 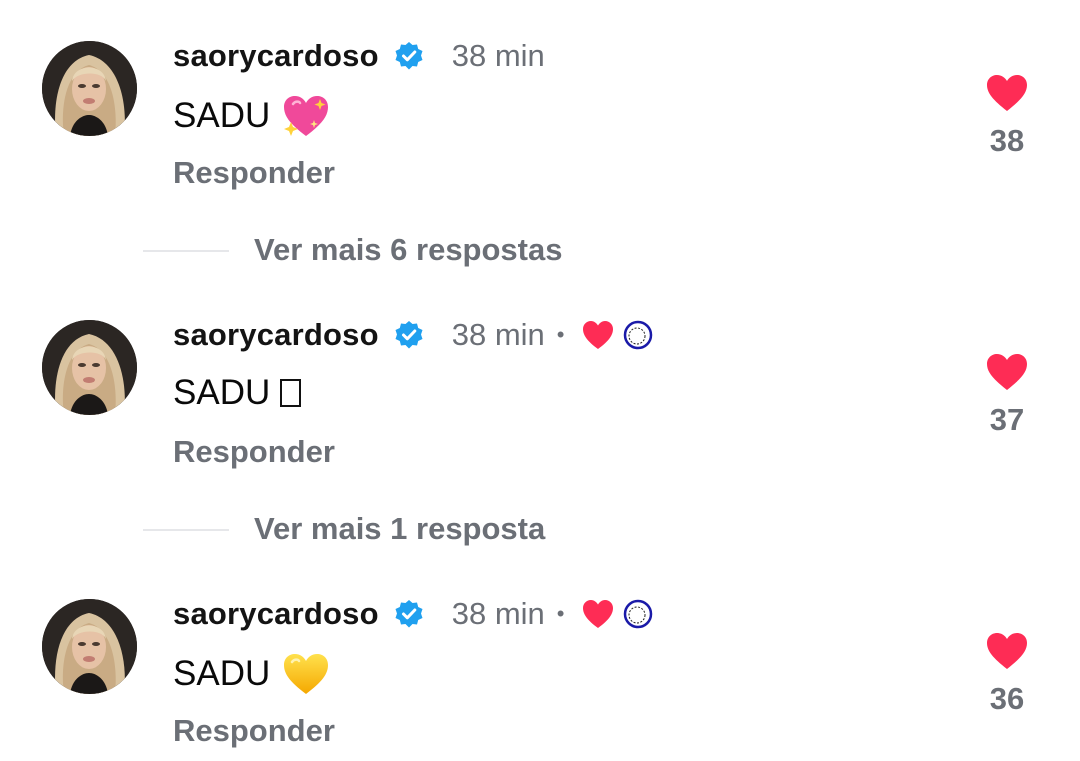 I want to click on like-count: 37, so click(x=1007, y=419).